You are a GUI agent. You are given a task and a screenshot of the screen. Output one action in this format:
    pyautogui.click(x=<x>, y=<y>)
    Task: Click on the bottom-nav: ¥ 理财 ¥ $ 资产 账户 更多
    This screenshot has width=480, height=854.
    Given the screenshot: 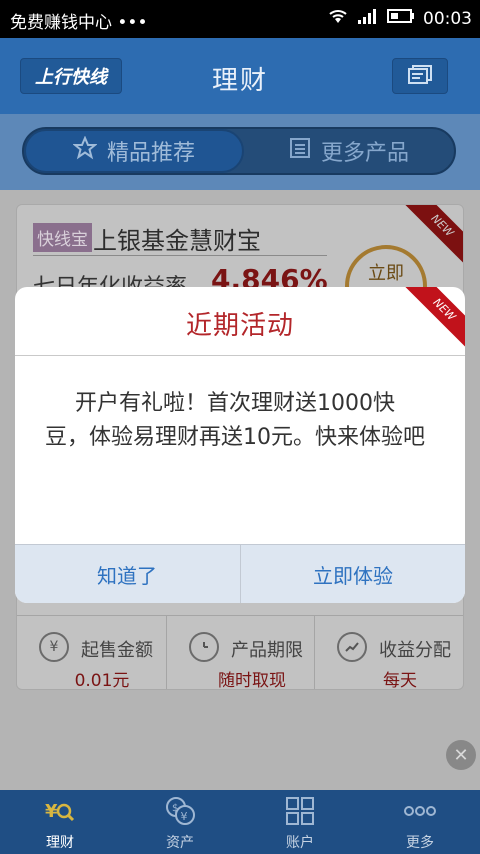 What is the action you would take?
    pyautogui.click(x=240, y=822)
    